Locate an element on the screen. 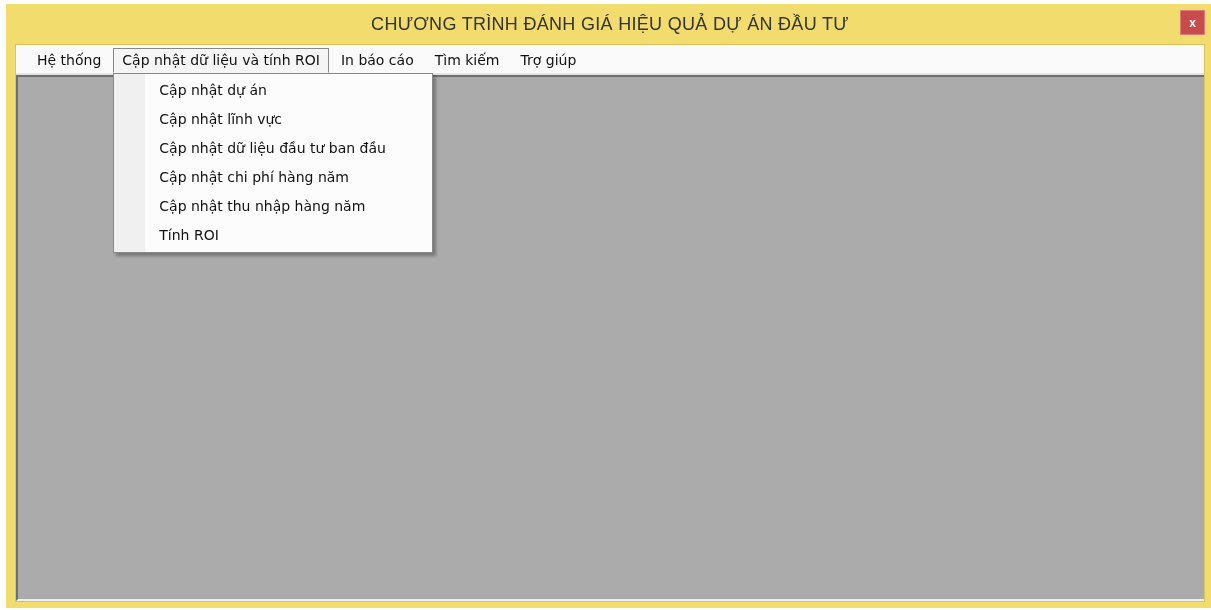 The image size is (1211, 610). window-title: CHƯƠNG TRÌNH ĐÁNH GIÁ HIỆU QUẢ DỰ ÁN ĐẦU TƯ is located at coordinates (610, 24).